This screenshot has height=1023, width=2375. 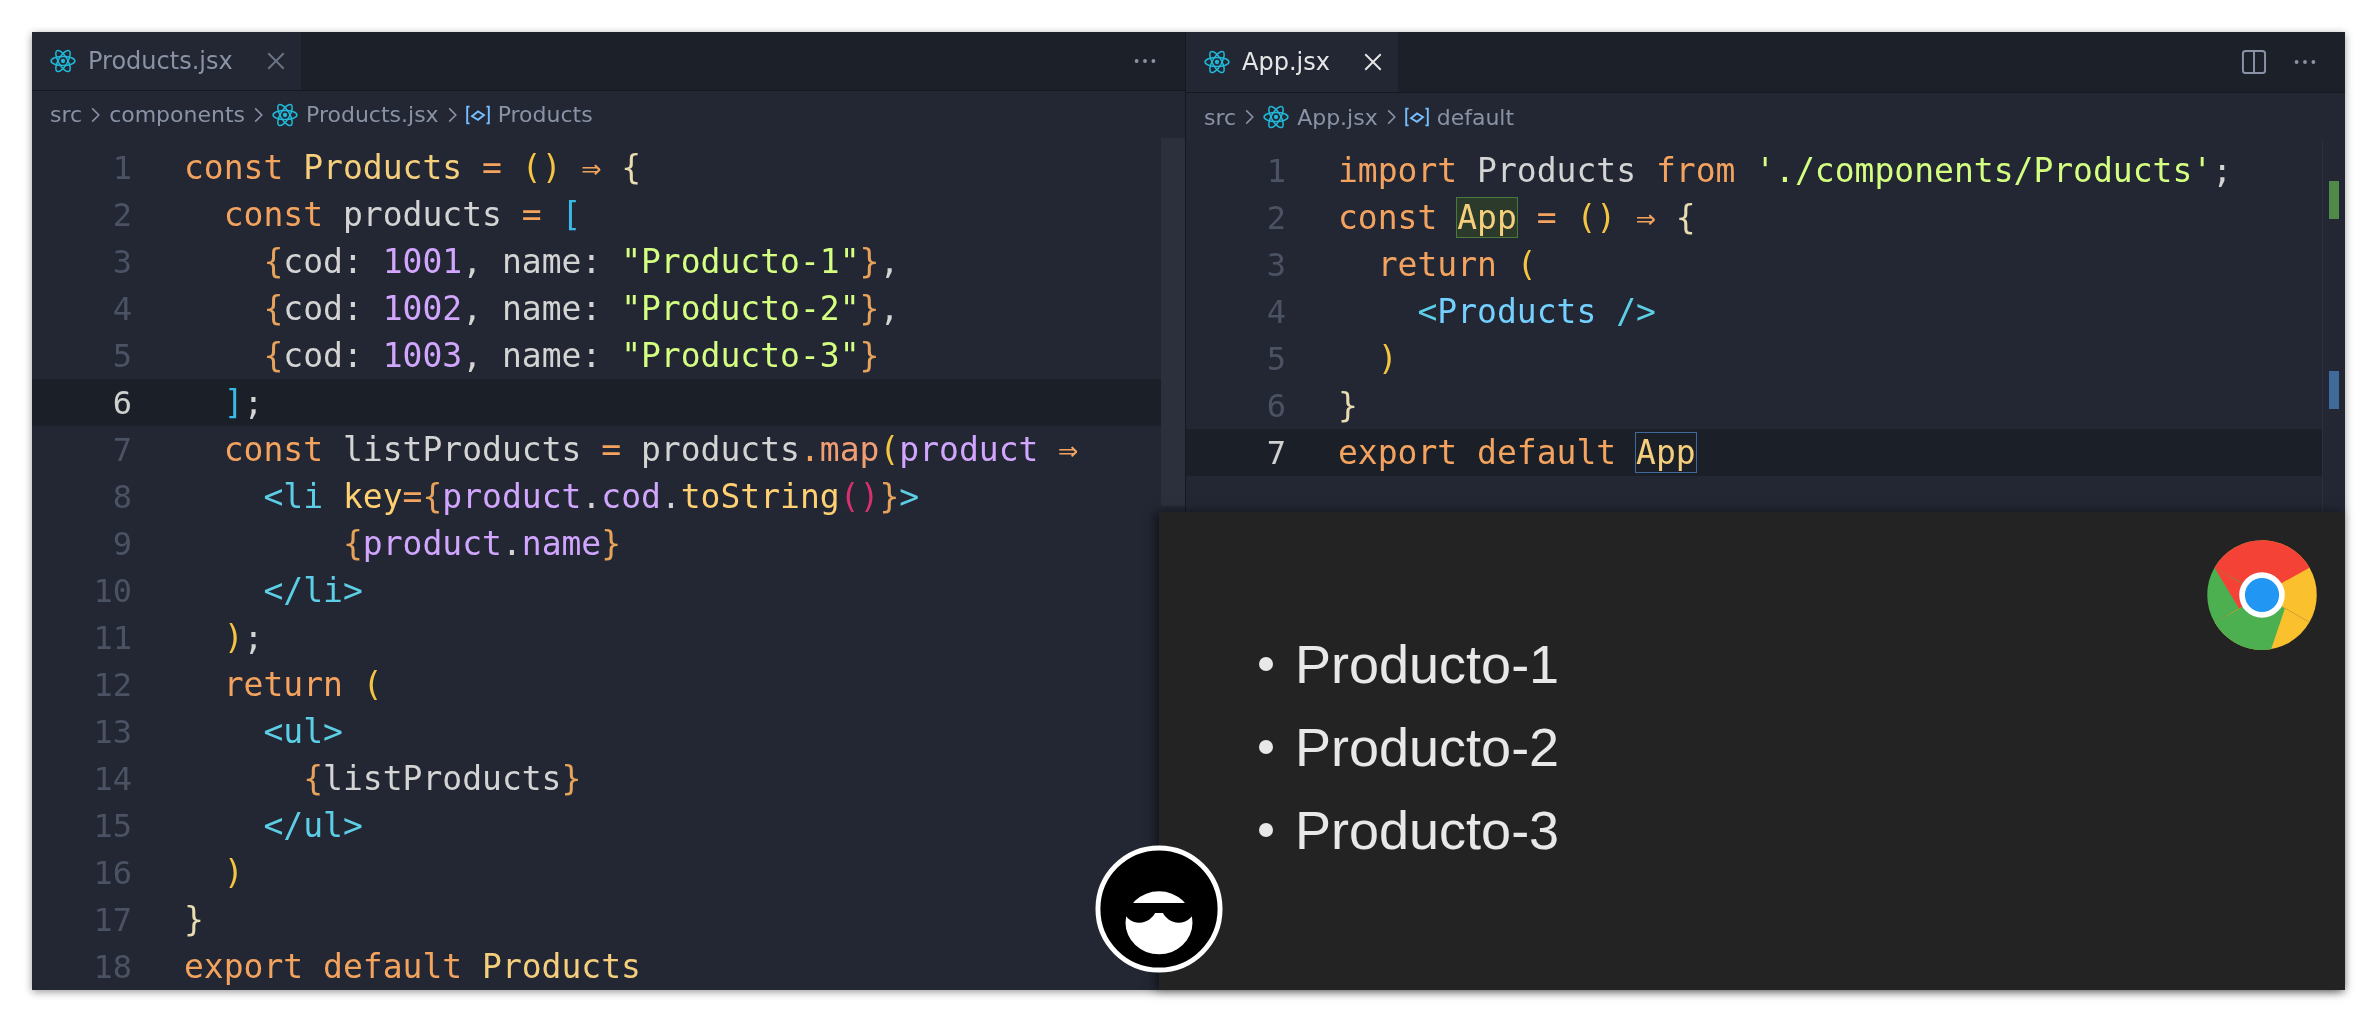 I want to click on code-line: const Products = () ⇒ {, so click(x=412, y=167).